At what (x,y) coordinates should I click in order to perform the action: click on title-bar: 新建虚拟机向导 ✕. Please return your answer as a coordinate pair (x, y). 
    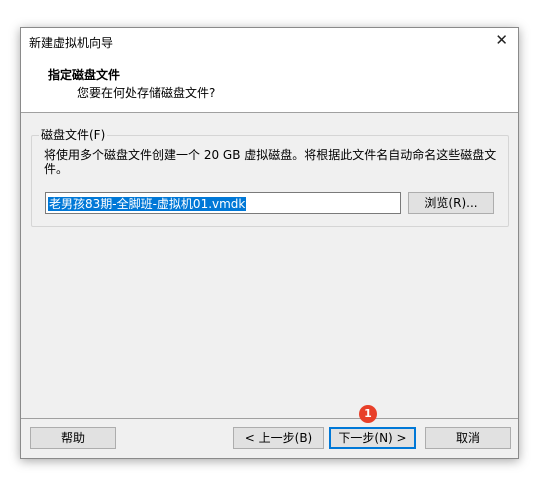
    Looking at the image, I should click on (269, 41).